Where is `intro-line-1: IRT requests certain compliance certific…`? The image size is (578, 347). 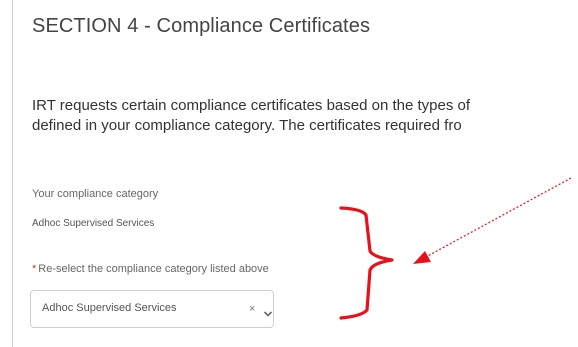 intro-line-1: IRT requests certain compliance certific… is located at coordinates (251, 105).